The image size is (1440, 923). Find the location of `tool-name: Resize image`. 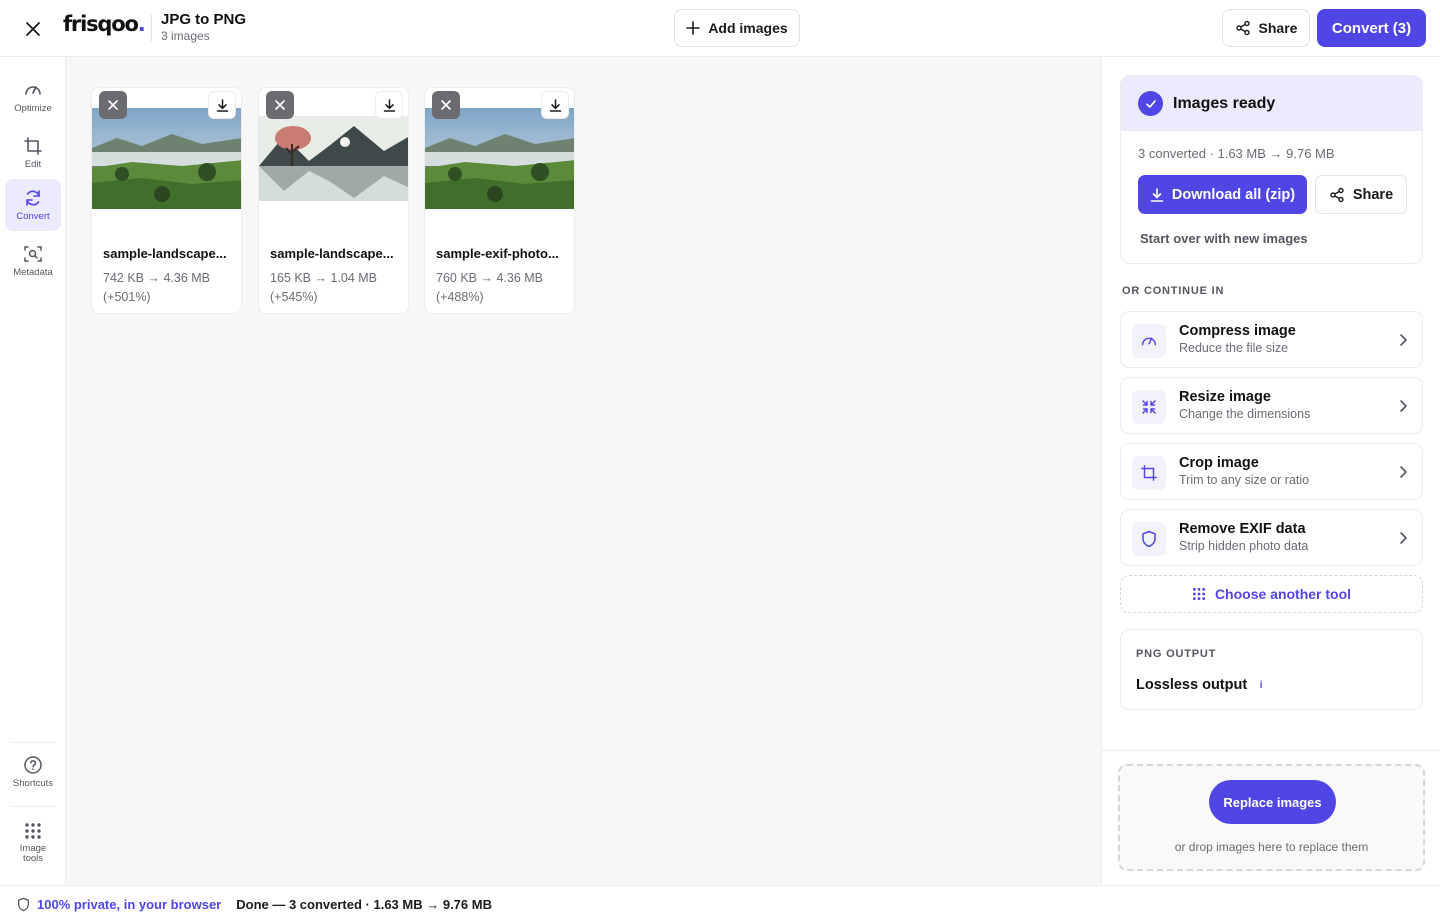

tool-name: Resize image is located at coordinates (1225, 397).